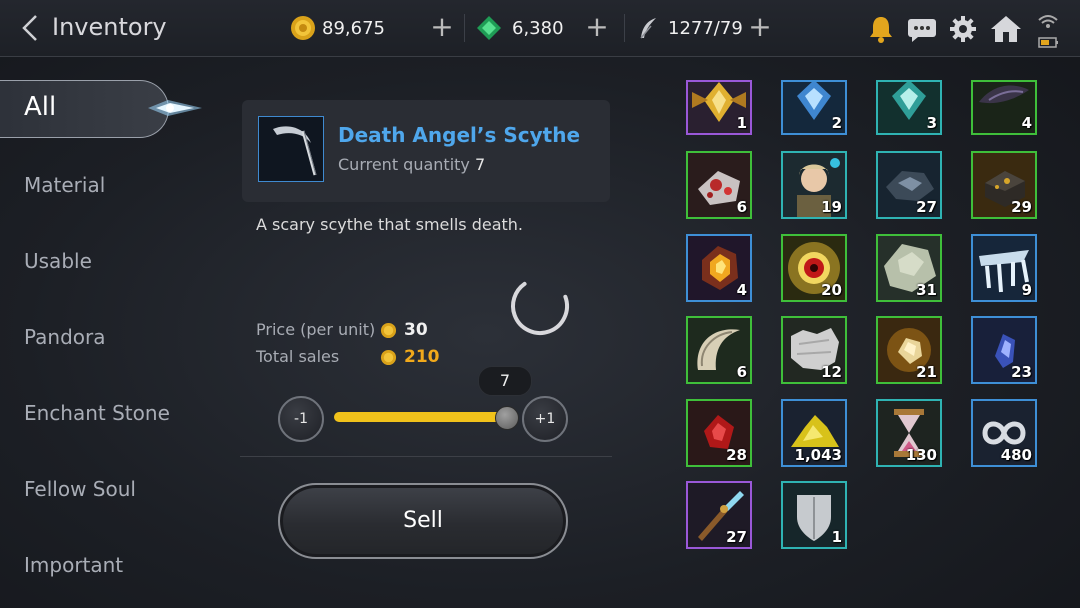 The width and height of the screenshot is (1080, 608). I want to click on slot-count: 1,043, so click(818, 455).